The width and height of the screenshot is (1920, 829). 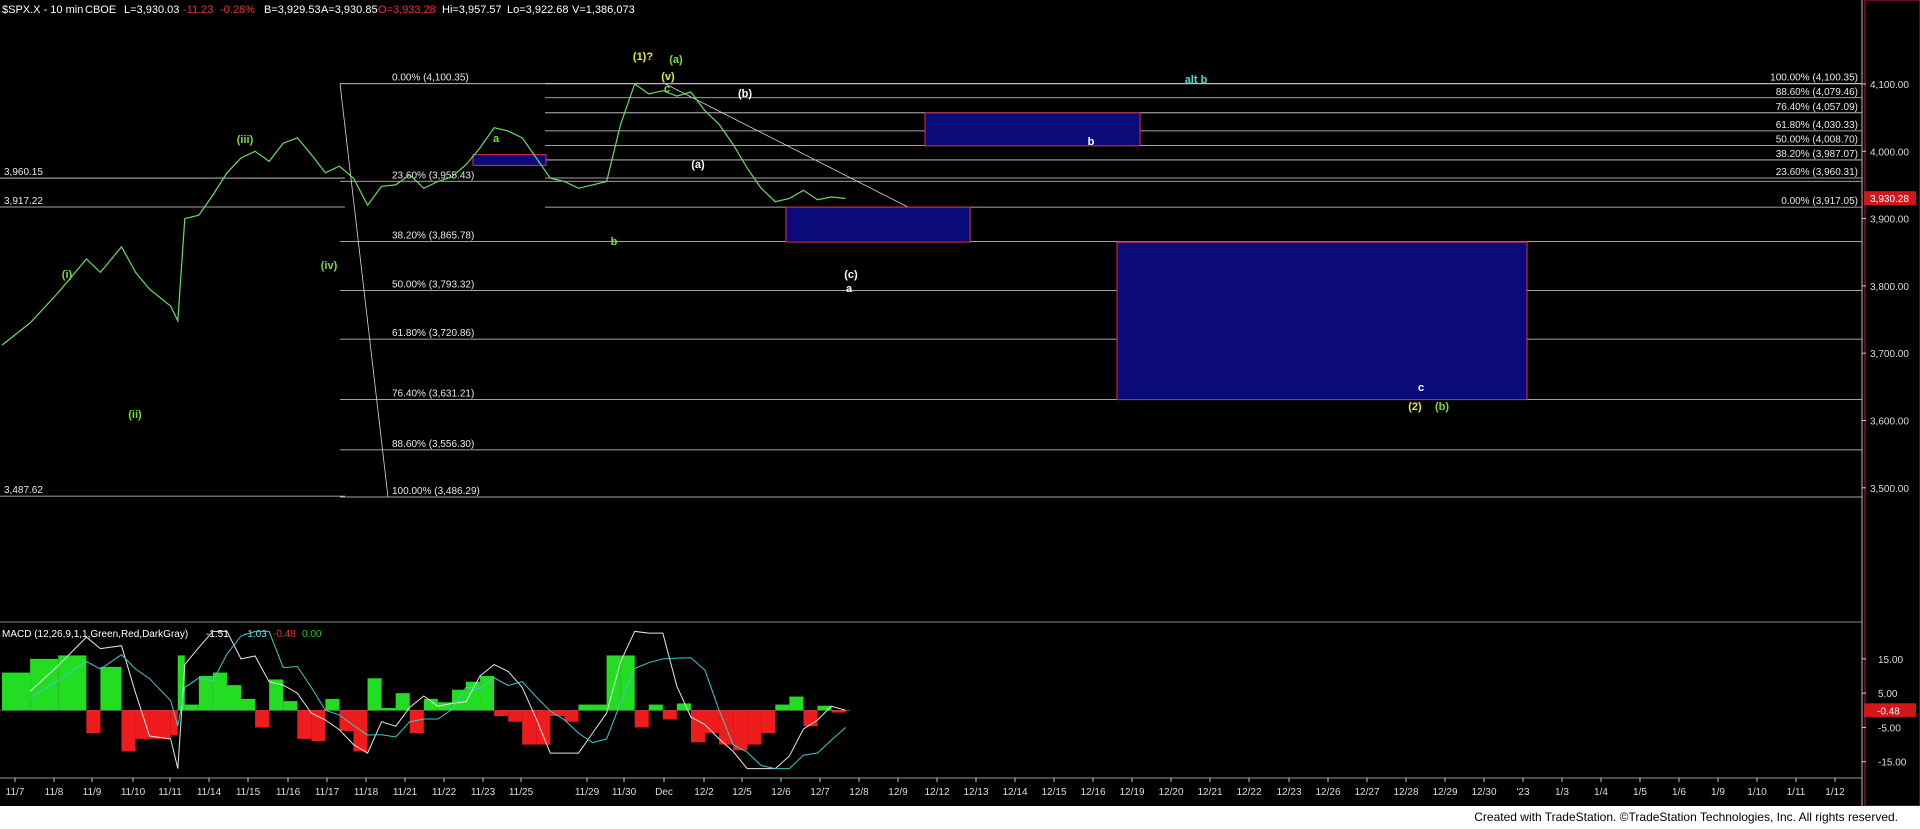 What do you see at coordinates (1888, 711) in the screenshot?
I see `macd-last-tag-label: -0.48` at bounding box center [1888, 711].